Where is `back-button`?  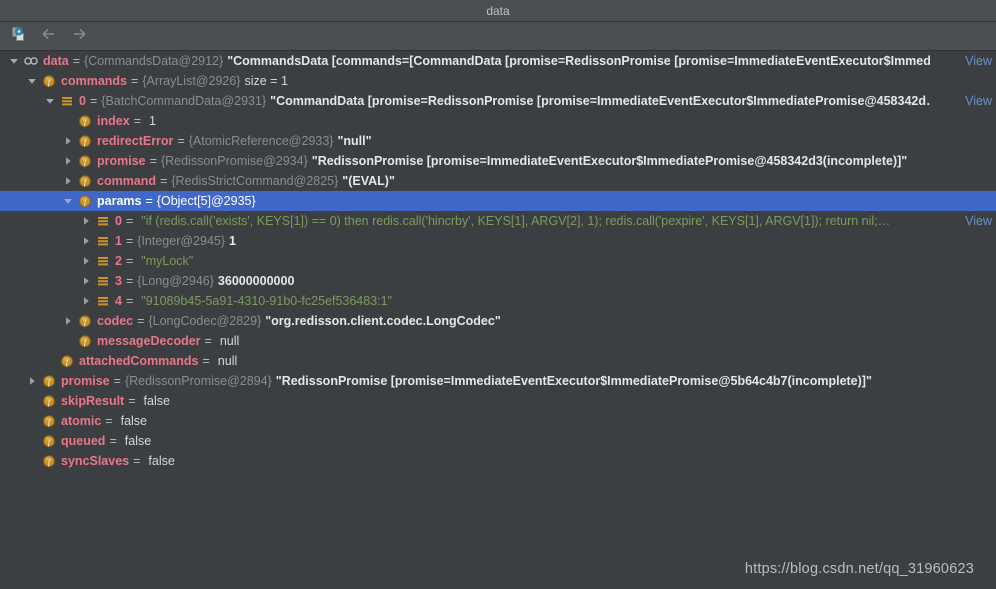 back-button is located at coordinates (49, 36).